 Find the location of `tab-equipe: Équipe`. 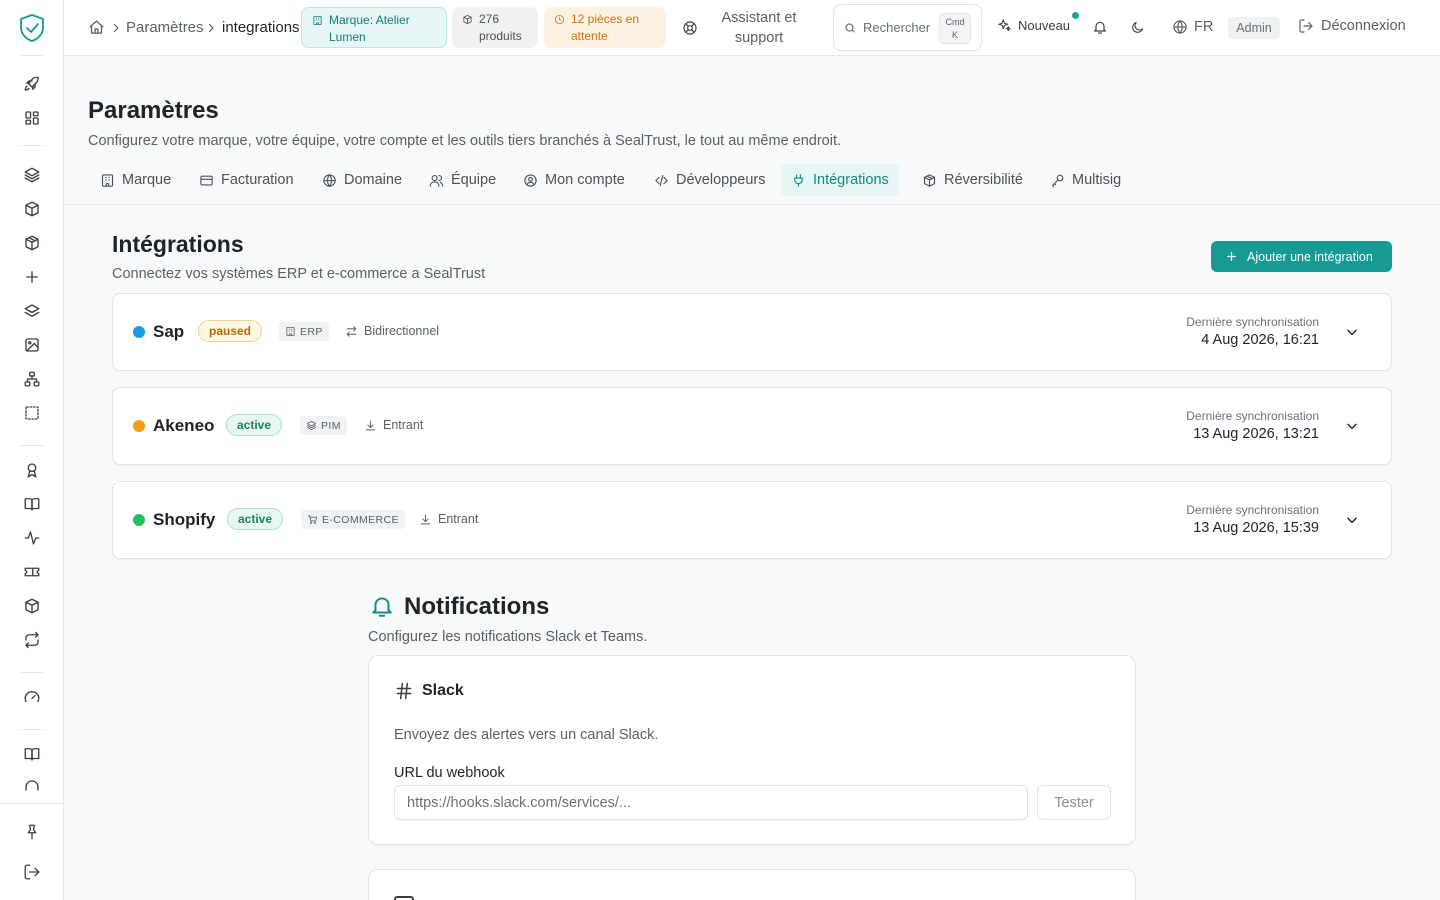

tab-equipe: Équipe is located at coordinates (462, 180).